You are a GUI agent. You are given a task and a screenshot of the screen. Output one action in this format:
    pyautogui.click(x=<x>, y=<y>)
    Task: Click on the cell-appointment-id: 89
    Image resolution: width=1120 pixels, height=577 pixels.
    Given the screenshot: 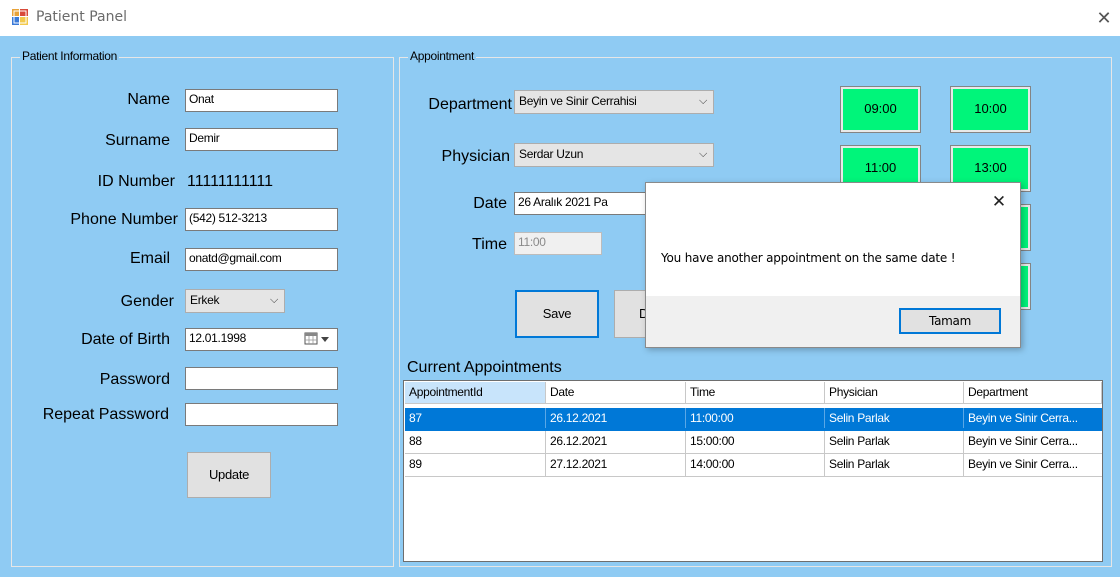 What is the action you would take?
    pyautogui.click(x=475, y=465)
    